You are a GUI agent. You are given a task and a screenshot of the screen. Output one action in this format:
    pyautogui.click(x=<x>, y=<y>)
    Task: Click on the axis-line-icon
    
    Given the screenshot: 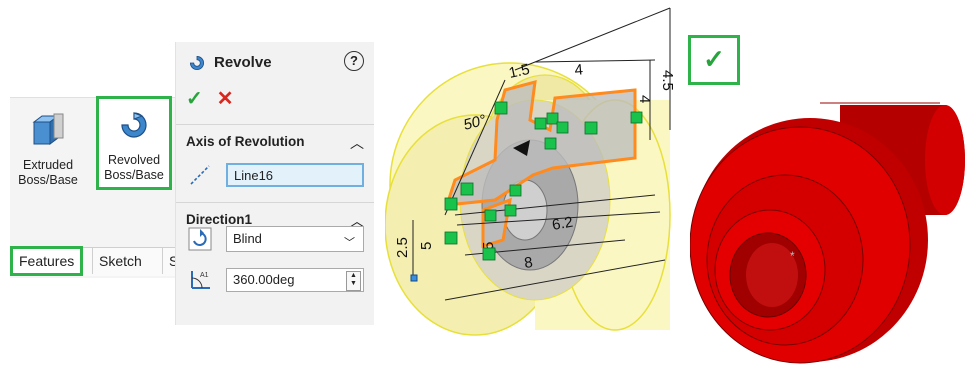 What is the action you would take?
    pyautogui.click(x=200, y=175)
    